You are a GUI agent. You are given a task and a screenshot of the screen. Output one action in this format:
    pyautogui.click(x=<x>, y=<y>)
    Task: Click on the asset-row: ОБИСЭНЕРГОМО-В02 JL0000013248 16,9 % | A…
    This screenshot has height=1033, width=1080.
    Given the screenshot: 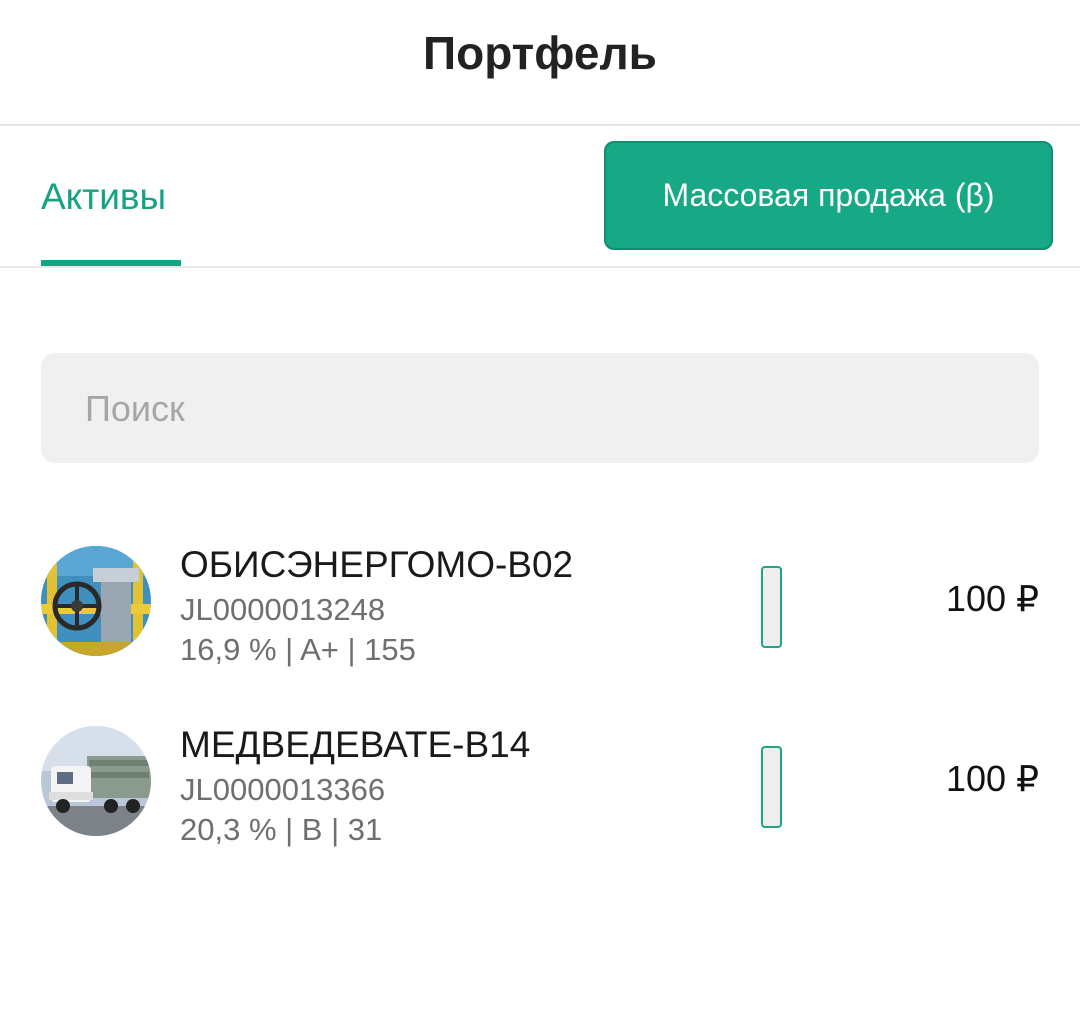 What is the action you would take?
    pyautogui.click(x=540, y=620)
    